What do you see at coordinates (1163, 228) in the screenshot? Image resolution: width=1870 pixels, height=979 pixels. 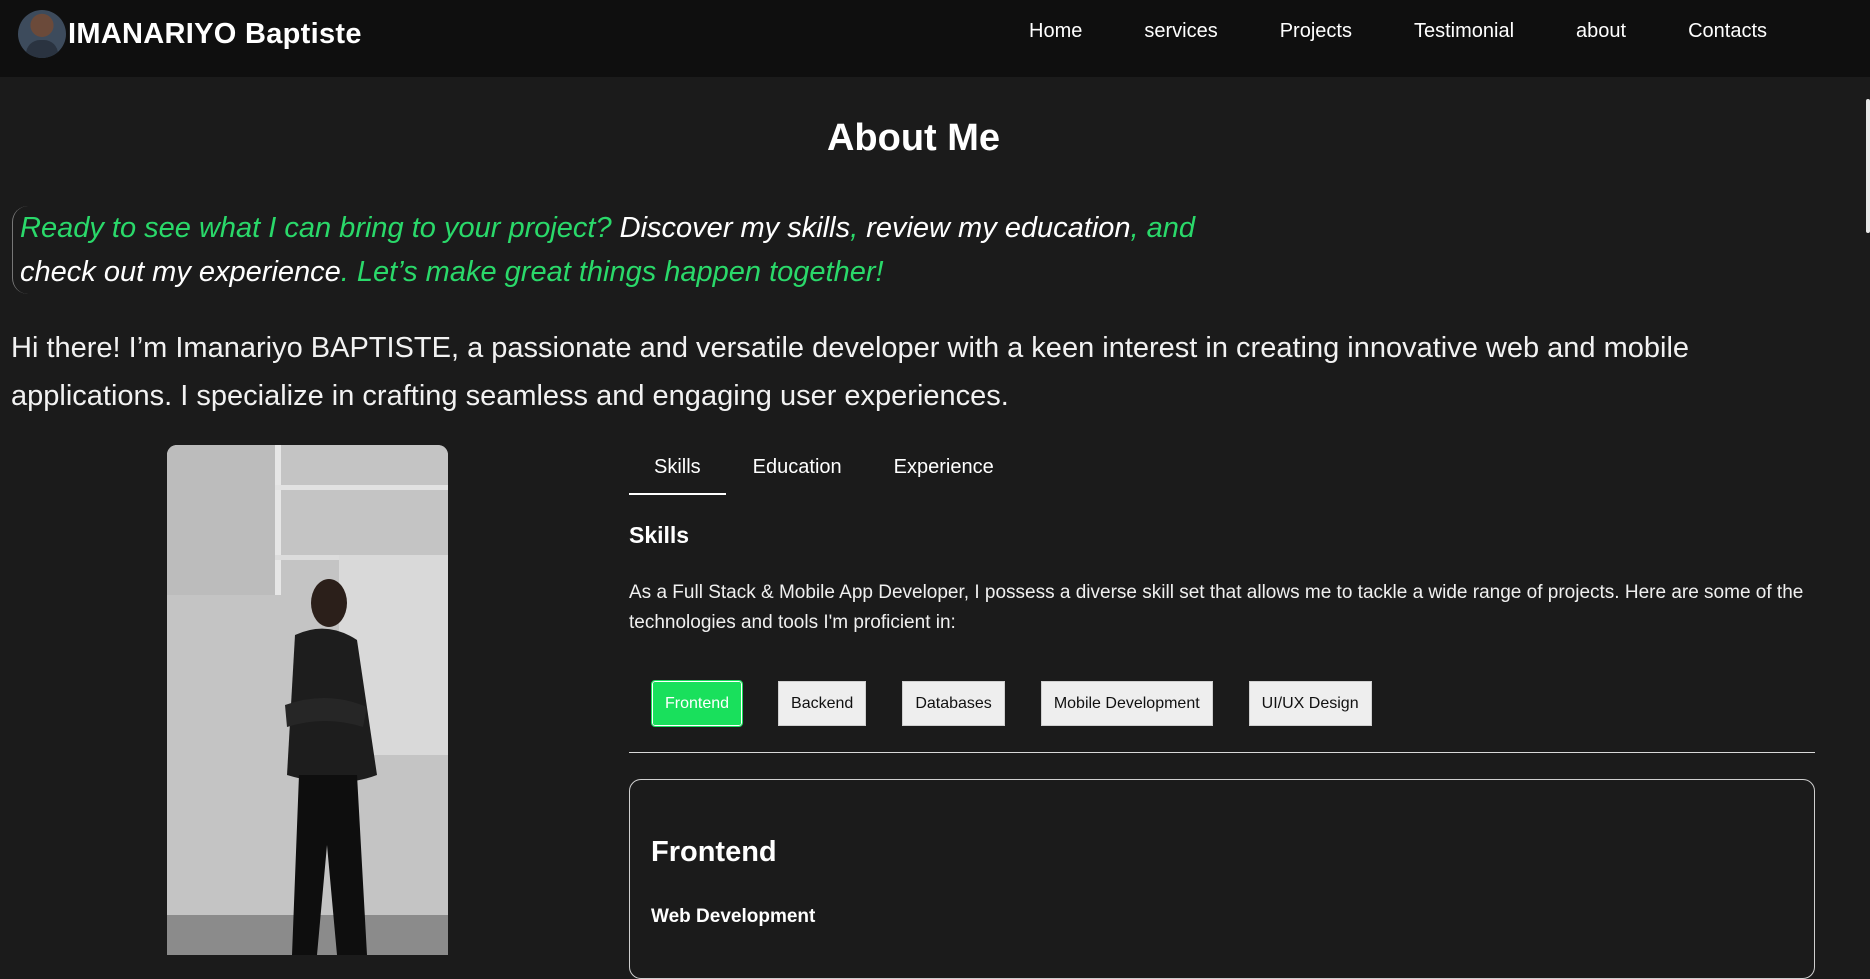 I see `quote-part: , and` at bounding box center [1163, 228].